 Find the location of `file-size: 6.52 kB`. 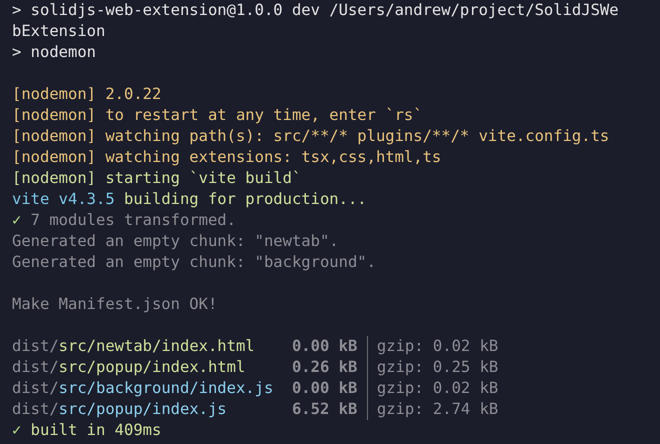

file-size: 6.52 kB is located at coordinates (325, 409).